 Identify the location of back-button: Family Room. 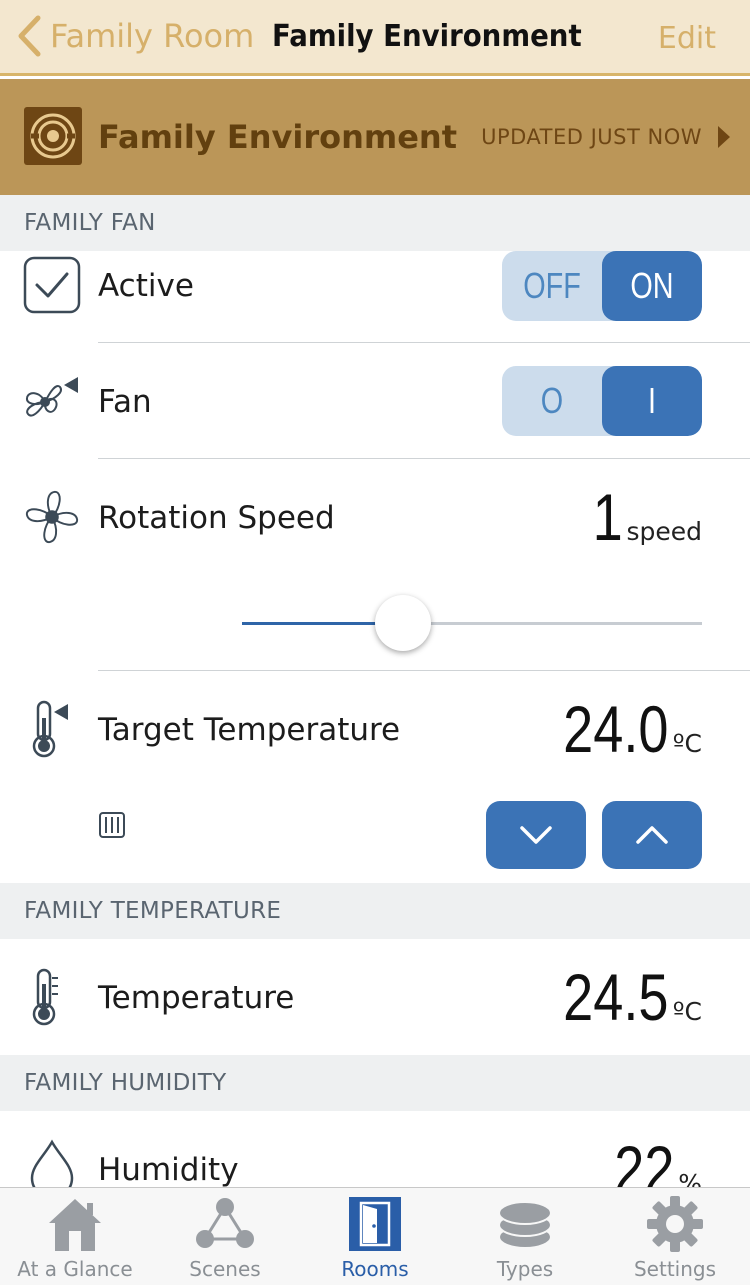
(135, 36).